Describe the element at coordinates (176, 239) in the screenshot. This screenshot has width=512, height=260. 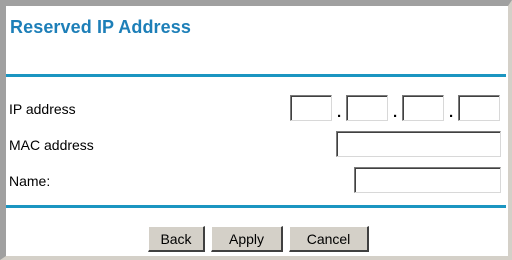
I see `back-button: Back` at that location.